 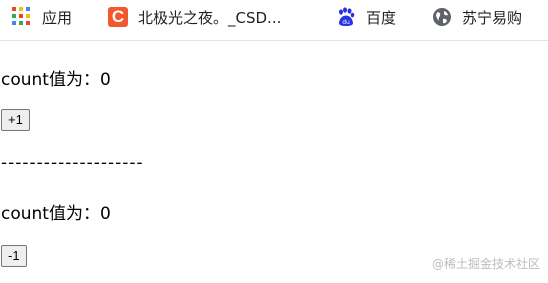 I want to click on csdn-c-icon: C, so click(x=118, y=17).